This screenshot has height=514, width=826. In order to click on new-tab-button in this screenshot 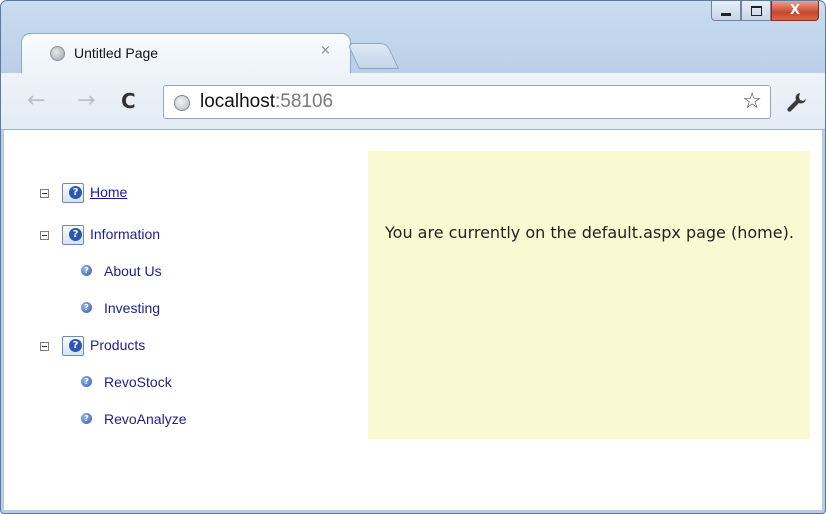, I will do `click(373, 56)`.